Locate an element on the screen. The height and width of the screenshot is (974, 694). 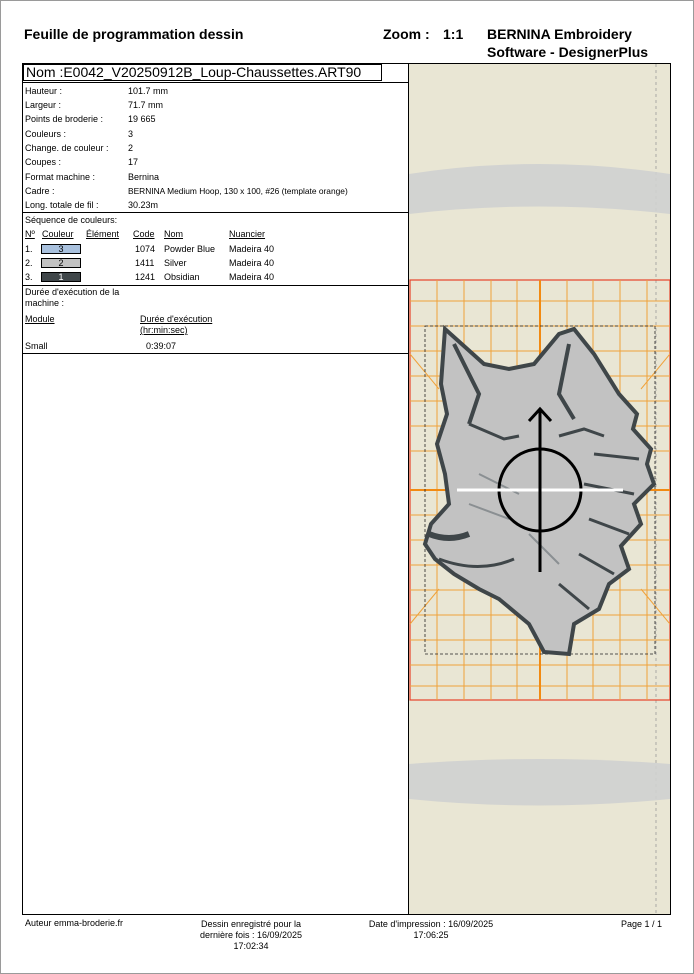
property-label: Points de broderie : is located at coordinates (64, 119).